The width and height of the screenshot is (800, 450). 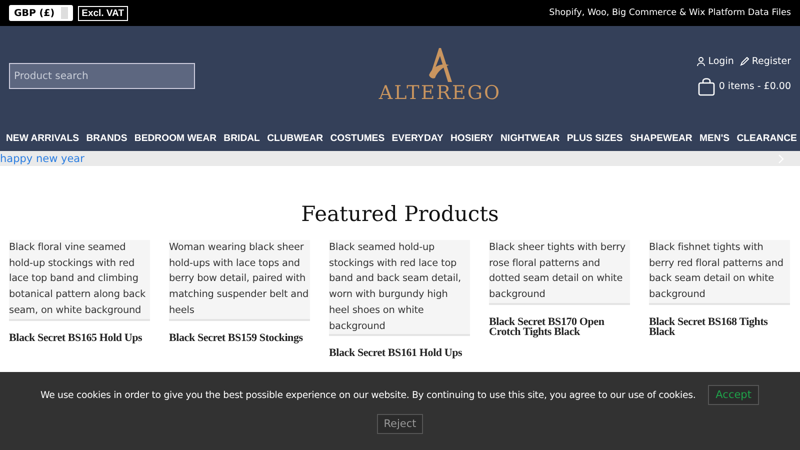 I want to click on image-alt-text: Black seamed hold-up stockings with red lace top band and back seam detail, worn with burgundy high heel shoes on white background, so click(x=399, y=288).